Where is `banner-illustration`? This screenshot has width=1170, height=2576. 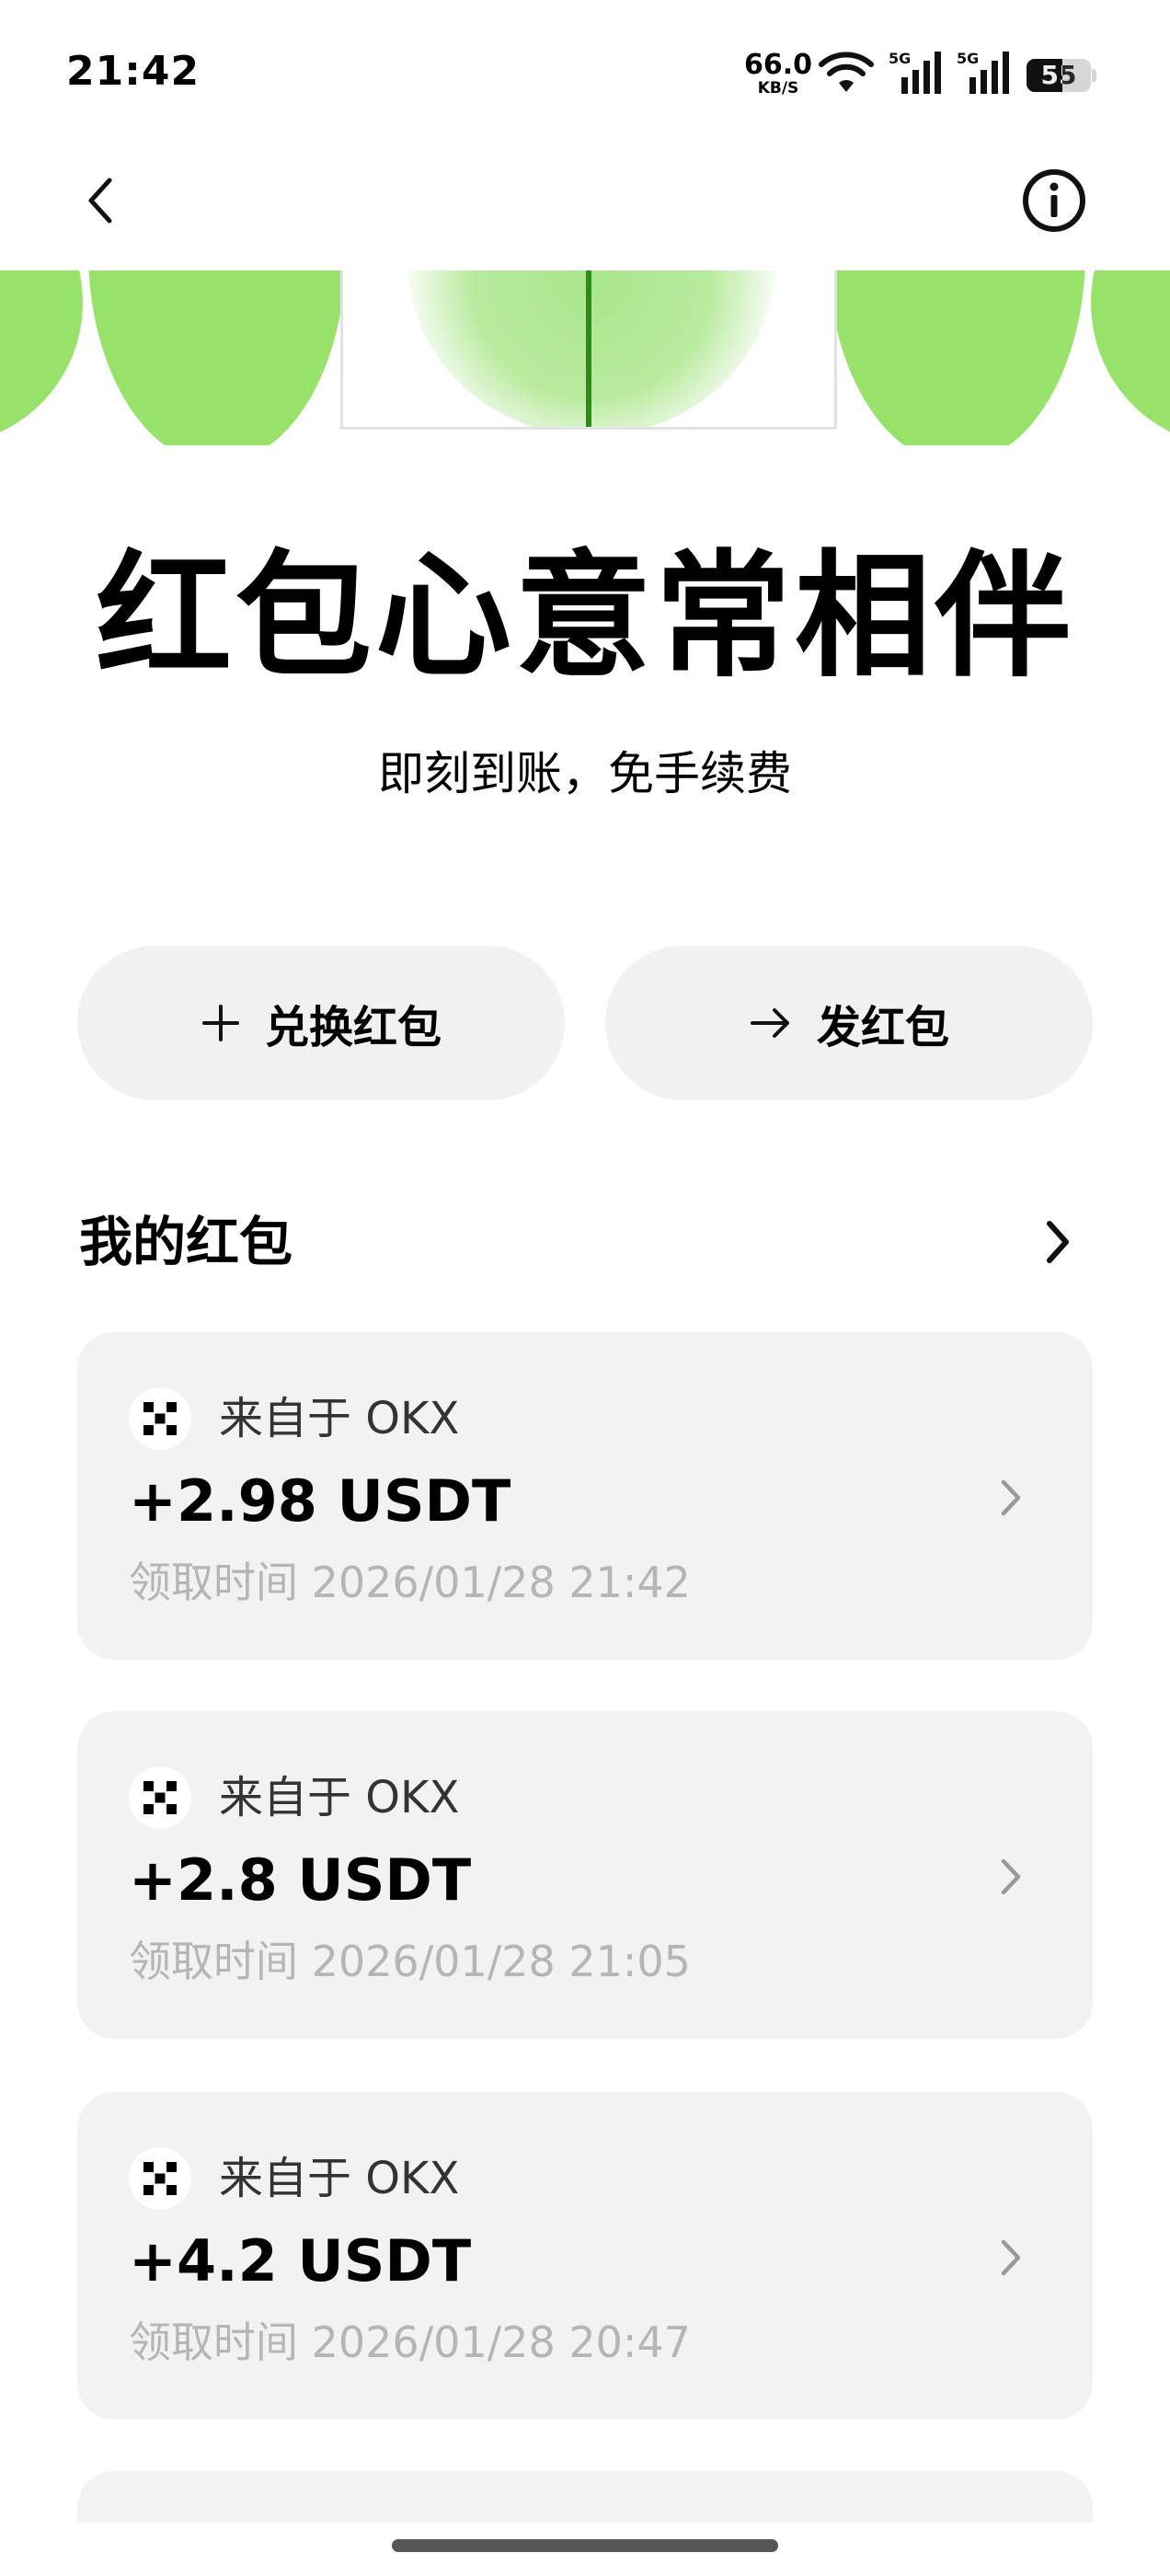
banner-illustration is located at coordinates (585, 357).